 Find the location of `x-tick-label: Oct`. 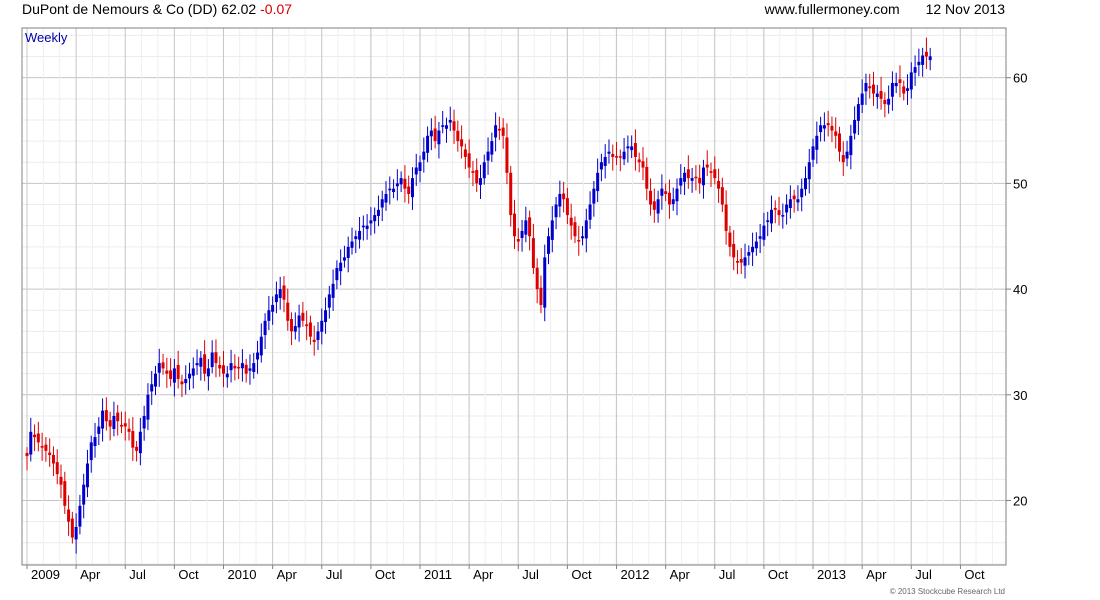

x-tick-label: Oct is located at coordinates (974, 574).